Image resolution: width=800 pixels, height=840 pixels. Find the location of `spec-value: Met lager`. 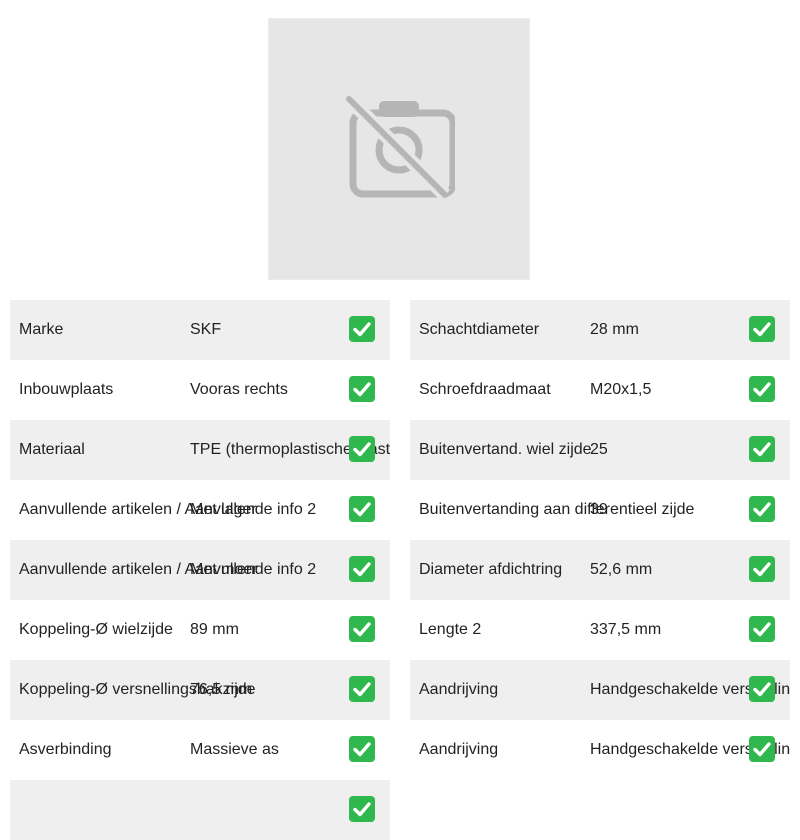

spec-value: Met lager is located at coordinates (223, 509).